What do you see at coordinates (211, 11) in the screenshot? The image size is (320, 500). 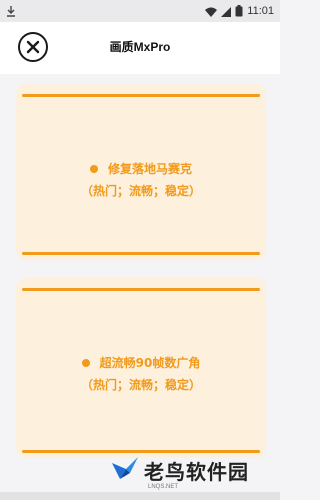 I see `wifi-icon` at bounding box center [211, 11].